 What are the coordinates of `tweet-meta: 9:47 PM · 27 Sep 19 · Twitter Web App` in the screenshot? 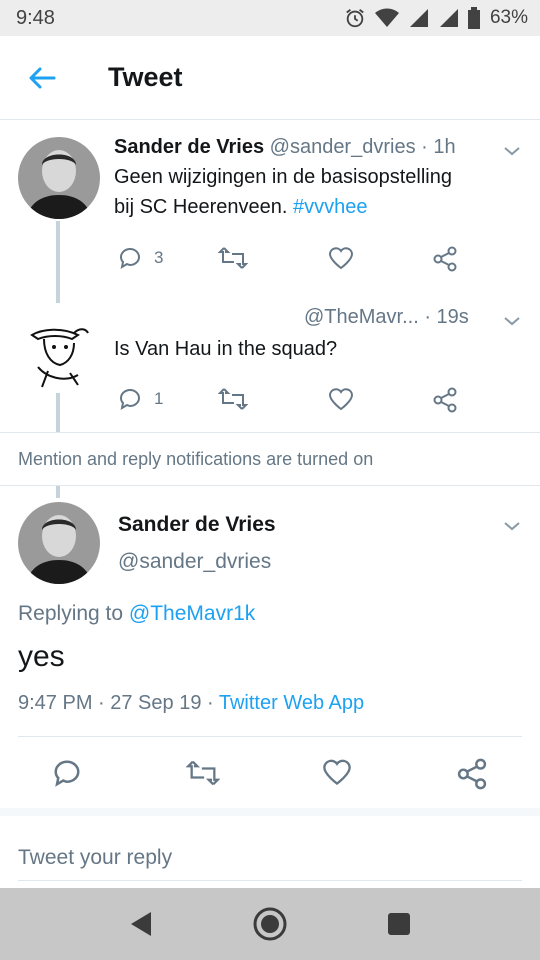 It's located at (191, 703).